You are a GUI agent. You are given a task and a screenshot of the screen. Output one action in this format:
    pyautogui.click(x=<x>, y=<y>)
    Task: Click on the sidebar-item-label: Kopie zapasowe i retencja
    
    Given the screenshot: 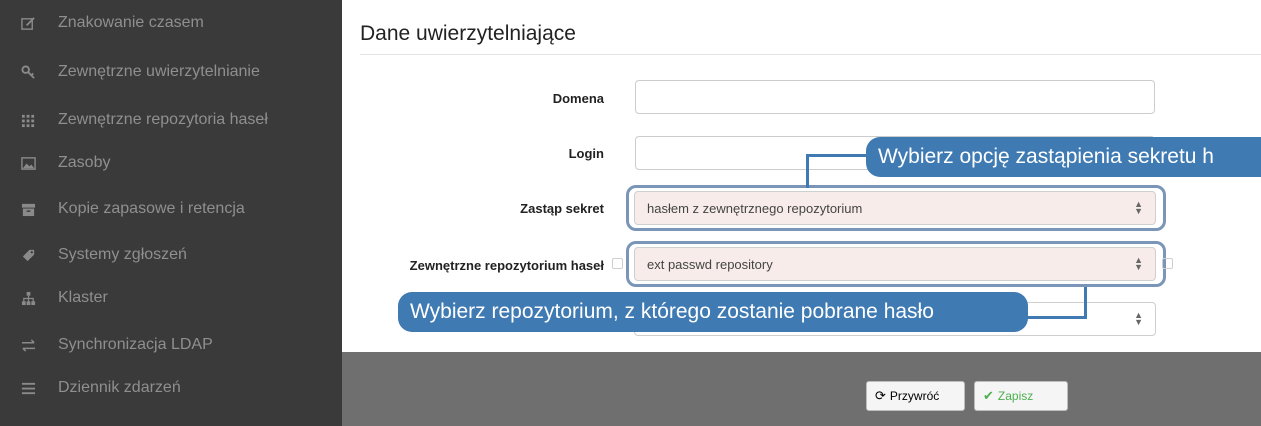 What is the action you would take?
    pyautogui.click(x=151, y=208)
    